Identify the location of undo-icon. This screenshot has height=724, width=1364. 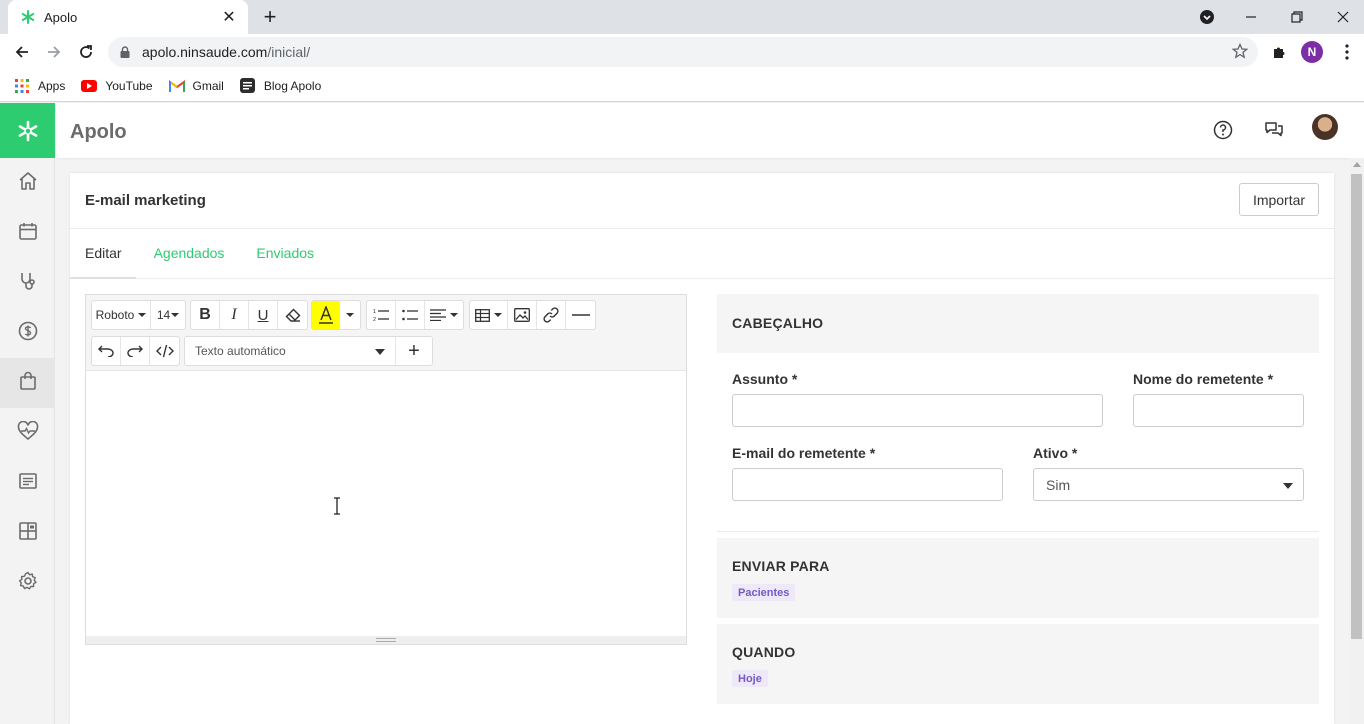
(106, 351).